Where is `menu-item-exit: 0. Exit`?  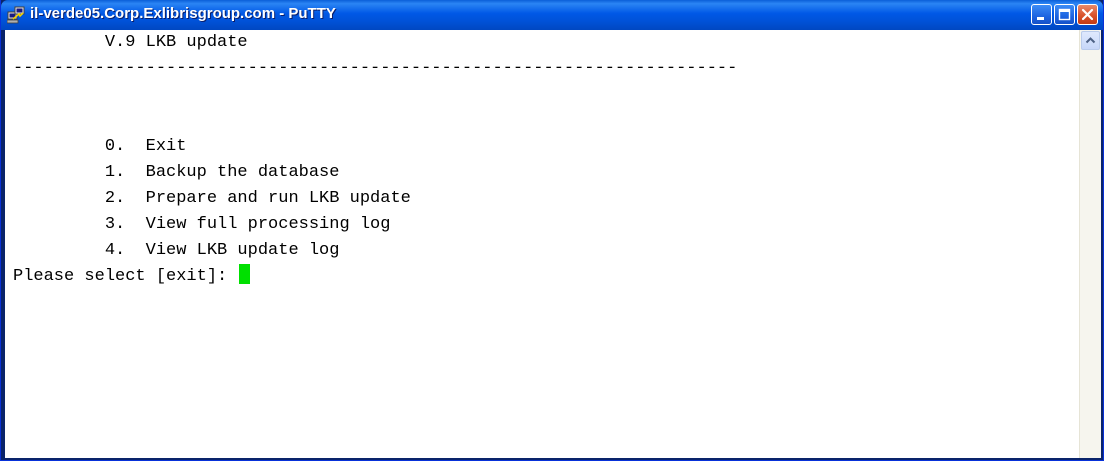 menu-item-exit: 0. Exit is located at coordinates (100, 146).